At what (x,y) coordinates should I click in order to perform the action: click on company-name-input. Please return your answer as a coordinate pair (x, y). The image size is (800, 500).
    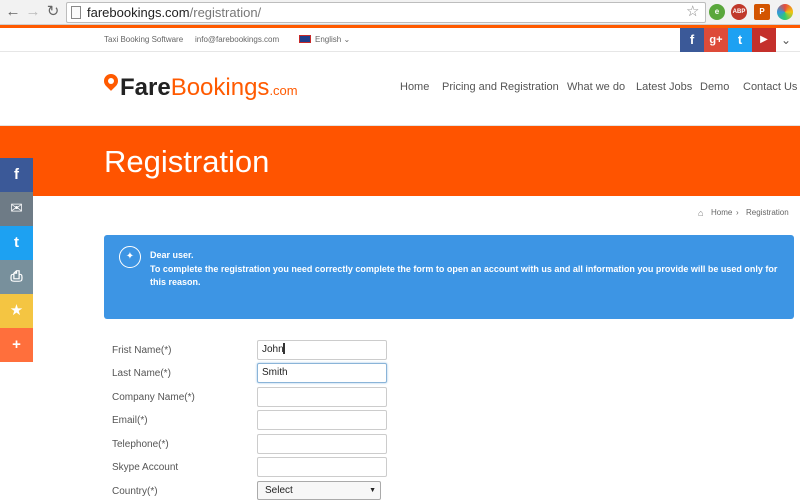
    Looking at the image, I should click on (322, 397).